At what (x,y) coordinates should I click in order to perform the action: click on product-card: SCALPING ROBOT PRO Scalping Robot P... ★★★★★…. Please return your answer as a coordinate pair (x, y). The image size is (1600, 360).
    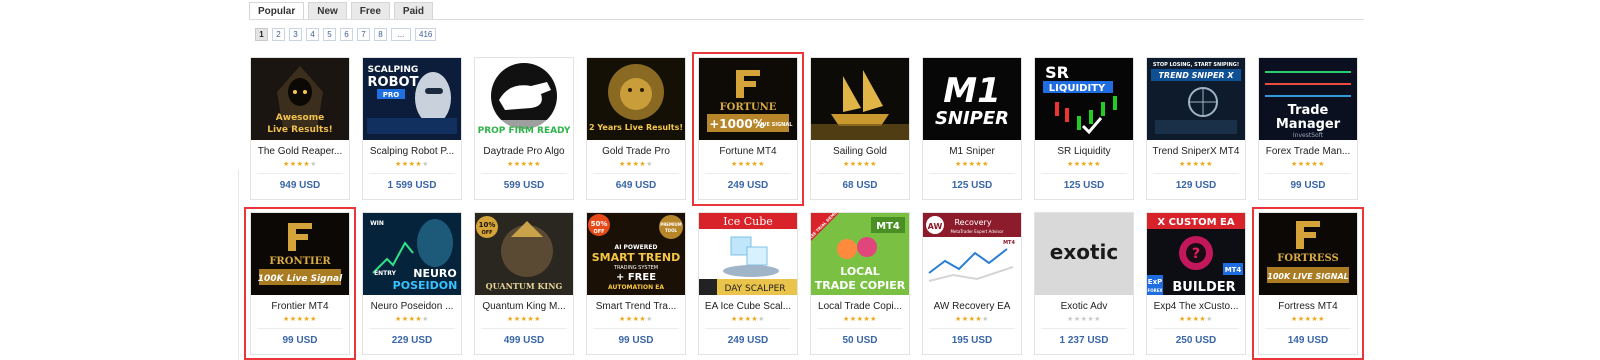
    Looking at the image, I should click on (412, 128).